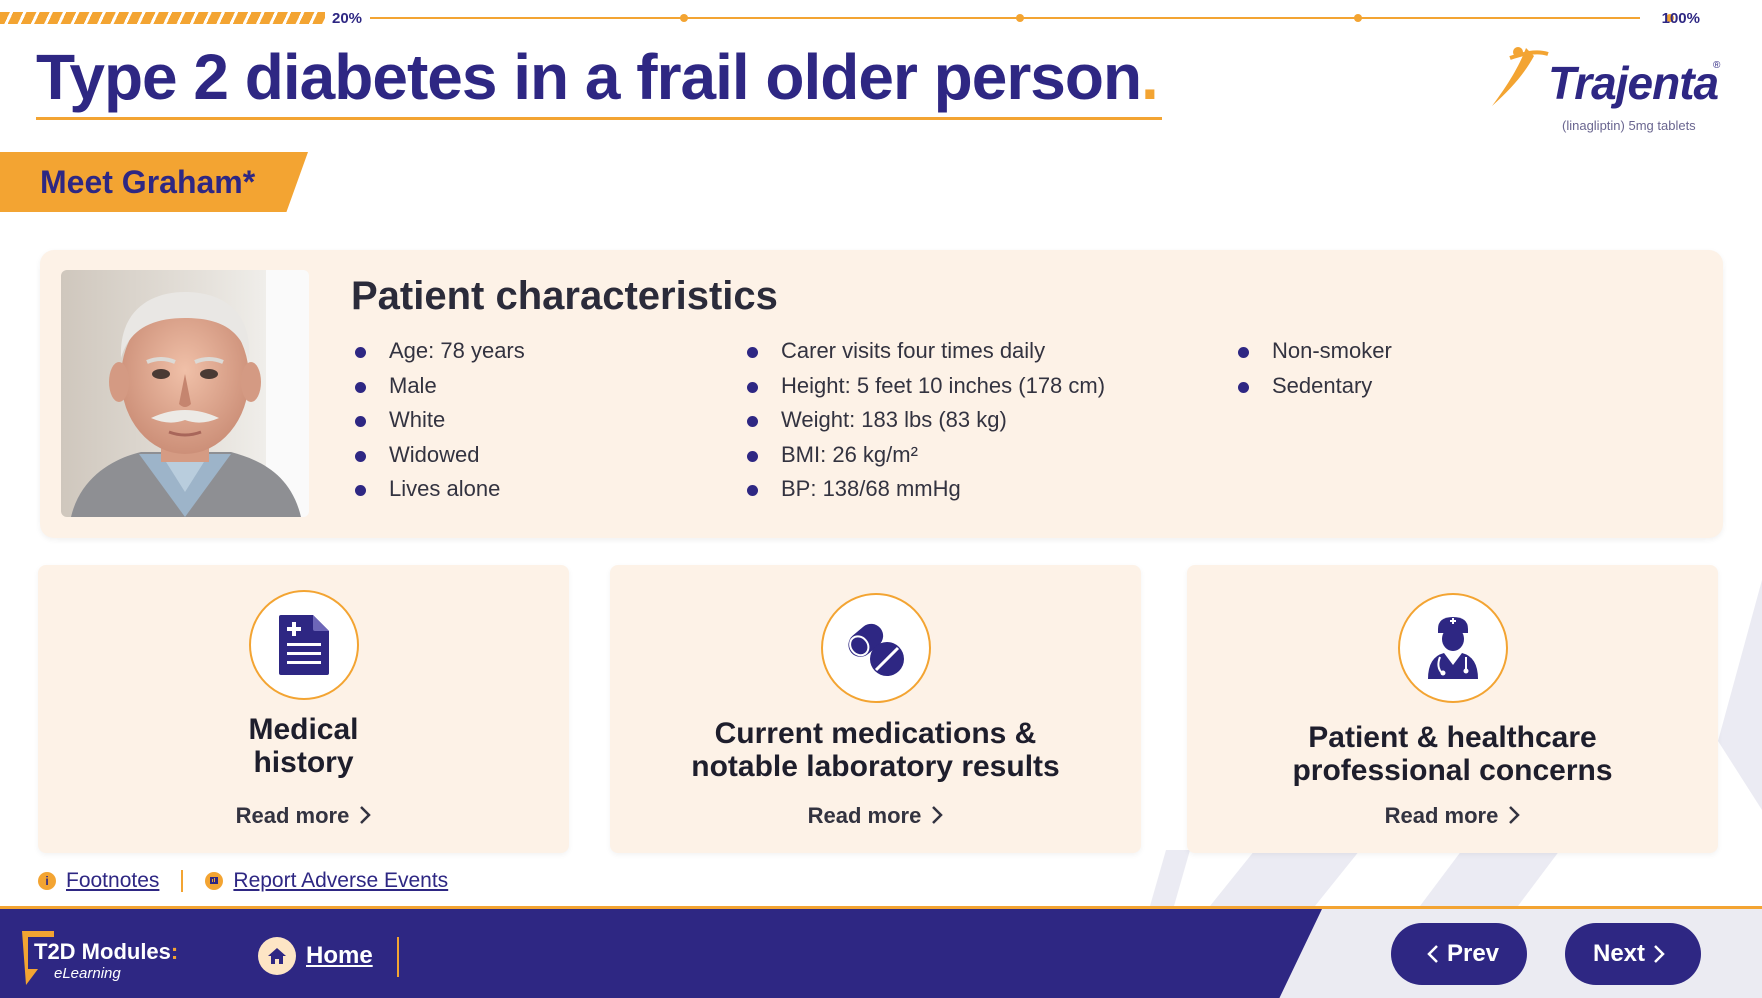 This screenshot has height=998, width=1762. What do you see at coordinates (1452, 737) in the screenshot?
I see `card-title-line: Patient & healthcare` at bounding box center [1452, 737].